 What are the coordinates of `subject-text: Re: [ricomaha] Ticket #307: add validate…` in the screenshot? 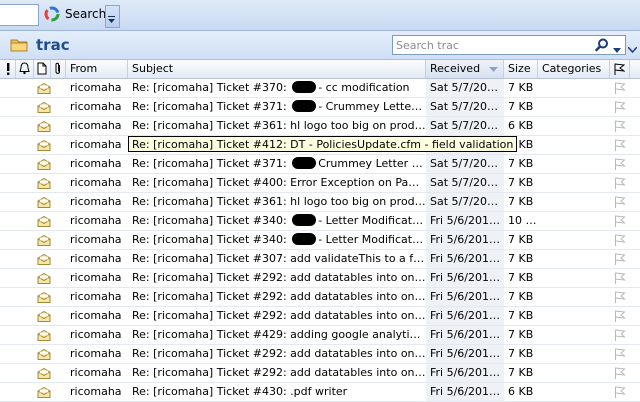 It's located at (279, 258).